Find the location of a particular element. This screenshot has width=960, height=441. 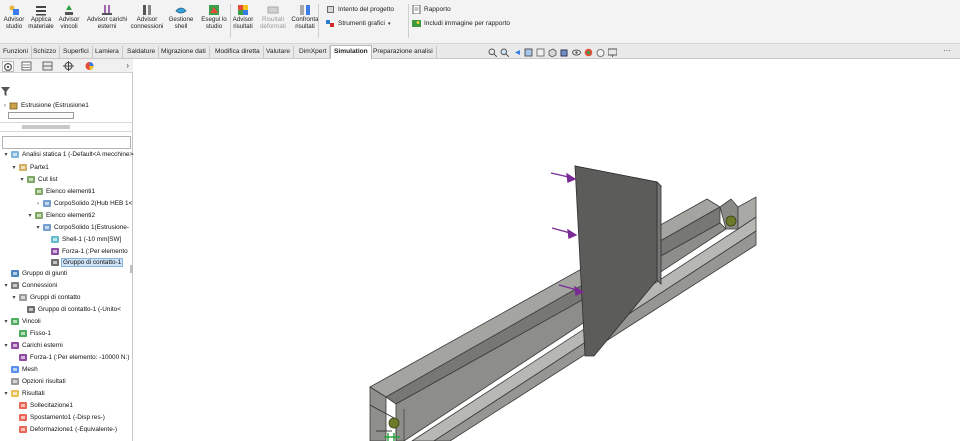

tree-node: Deformazione1 (-Equivalente-) is located at coordinates (63, 430).